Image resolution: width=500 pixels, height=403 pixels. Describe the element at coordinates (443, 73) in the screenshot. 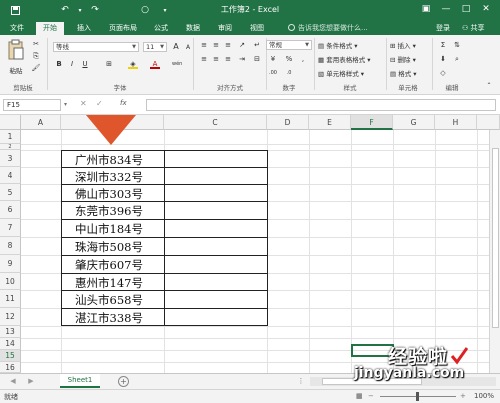

I see `clear-icon: ◇` at that location.